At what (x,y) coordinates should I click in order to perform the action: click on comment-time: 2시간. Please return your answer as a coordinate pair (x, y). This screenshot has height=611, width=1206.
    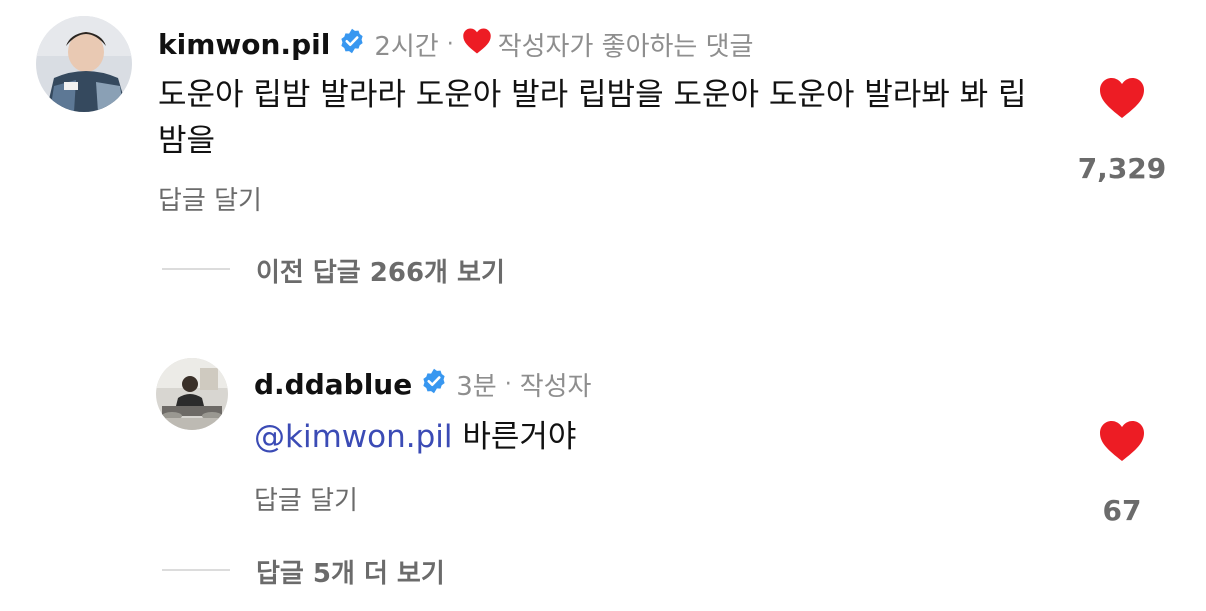
    Looking at the image, I should click on (406, 46).